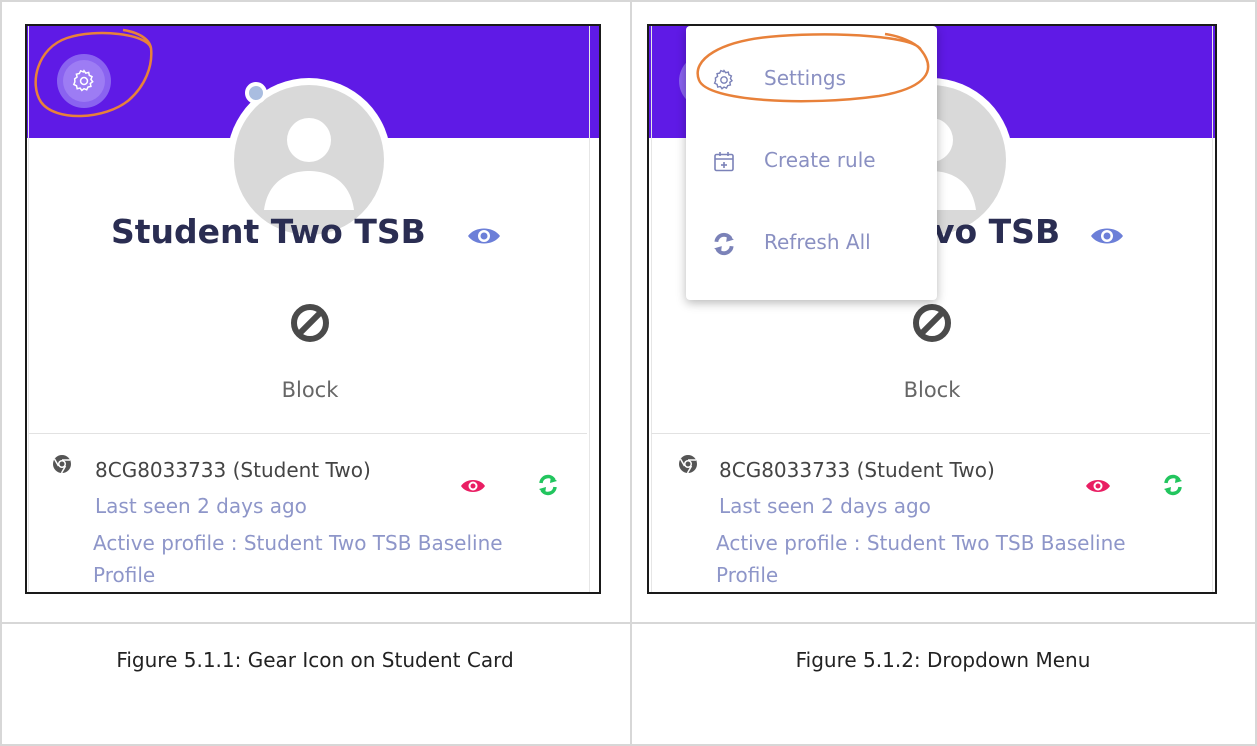 This screenshot has width=1257, height=746. I want to click on menu-item-create-rule: Create rule, so click(811, 162).